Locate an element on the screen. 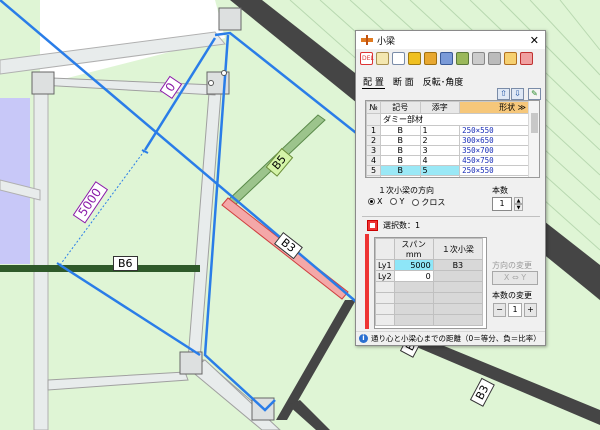 The height and width of the screenshot is (430, 600). beam-b6 is located at coordinates (100, 268).